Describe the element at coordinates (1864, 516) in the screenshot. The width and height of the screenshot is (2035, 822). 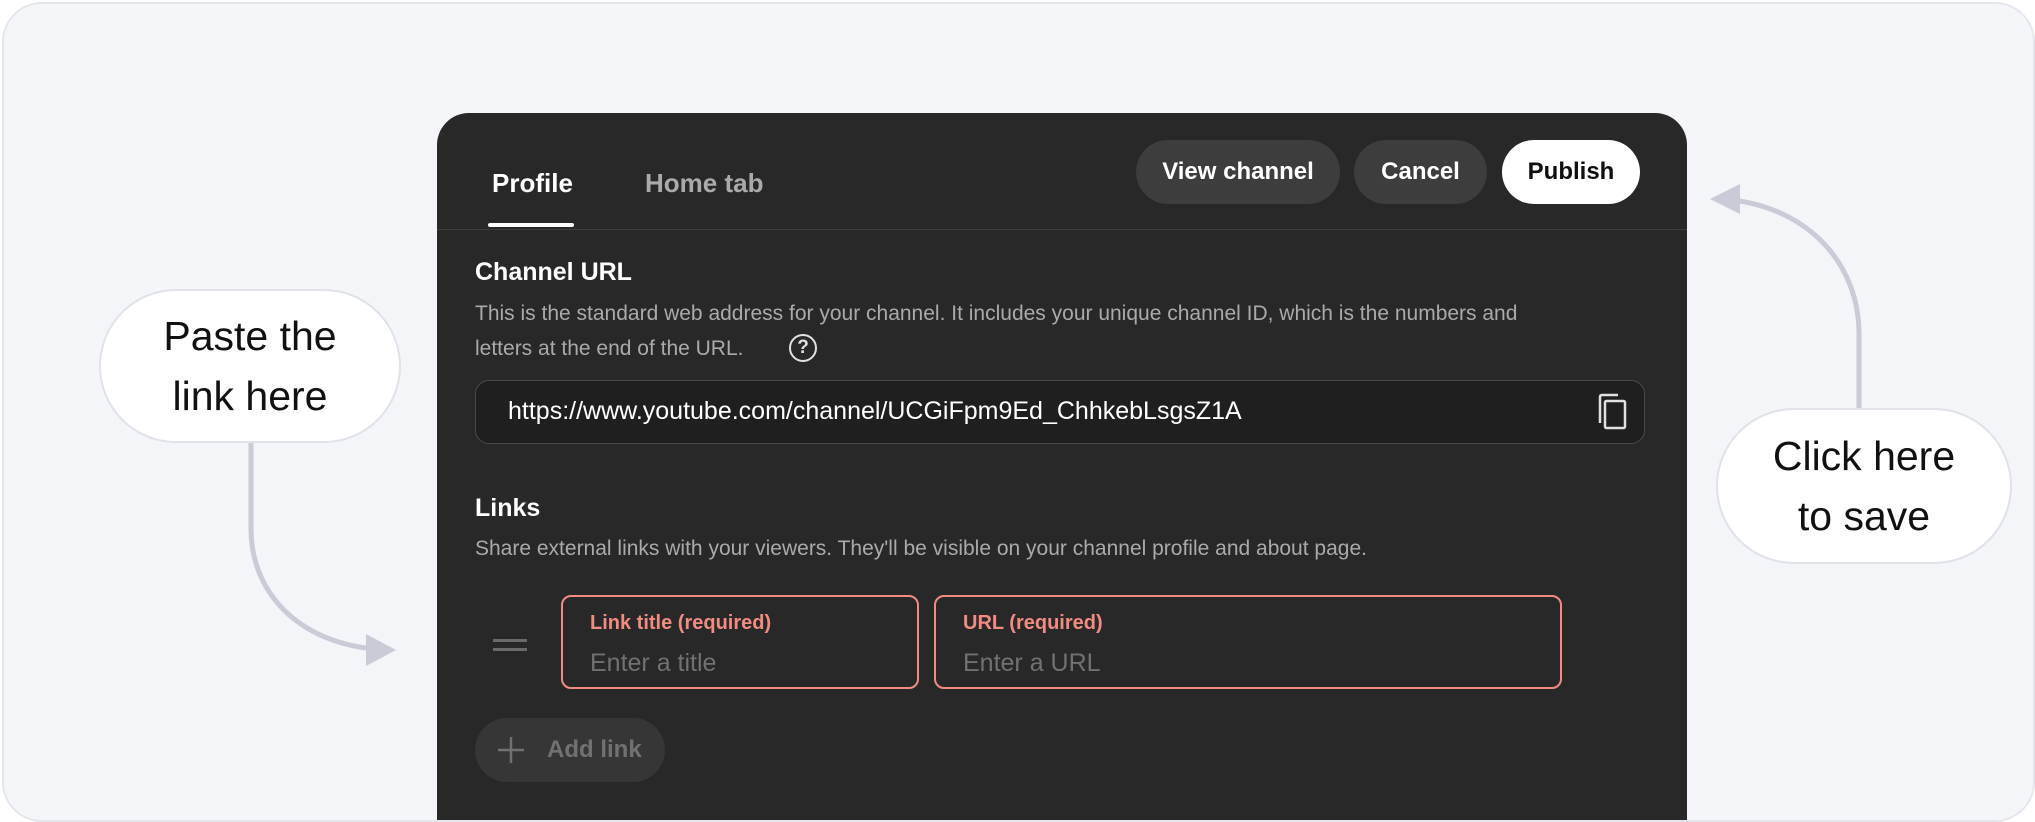
I see `callout-right-line2: to save` at that location.